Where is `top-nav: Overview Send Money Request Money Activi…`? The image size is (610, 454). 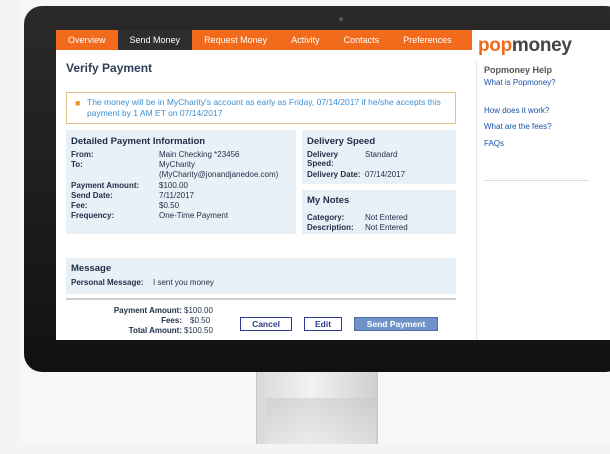 top-nav: Overview Send Money Request Money Activi… is located at coordinates (264, 40).